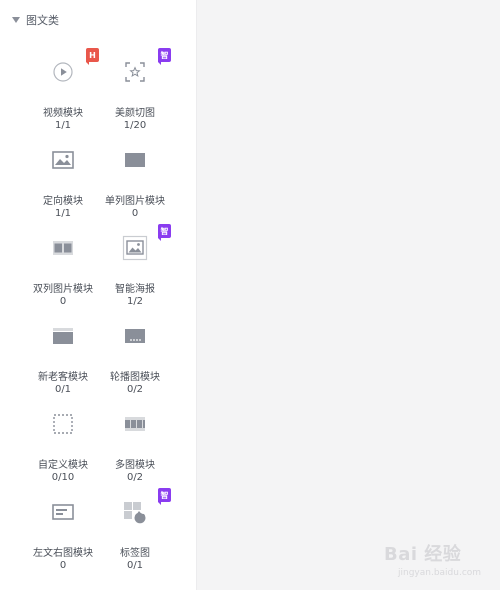 This screenshot has height=590, width=500. Describe the element at coordinates (423, 554) in the screenshot. I see `watermark-text: Bai 经验` at that location.